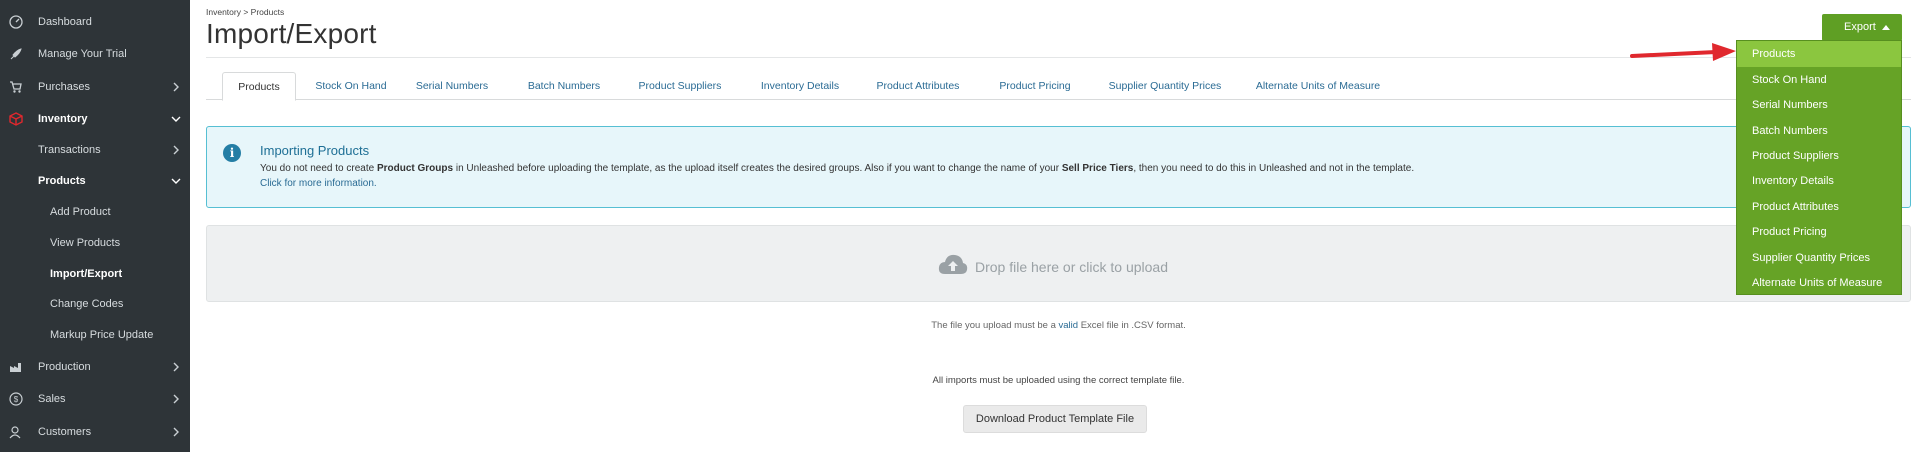 The width and height of the screenshot is (1911, 452). What do you see at coordinates (69, 150) in the screenshot?
I see `sidebar-item-label: Transactions` at bounding box center [69, 150].